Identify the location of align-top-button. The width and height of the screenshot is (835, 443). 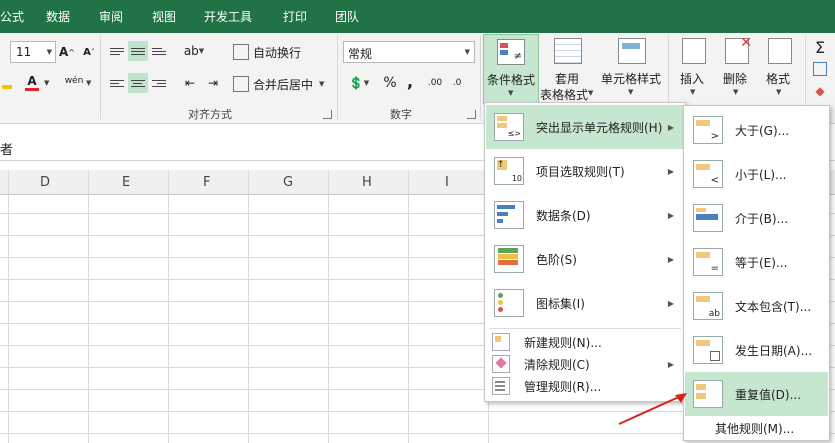
(117, 51).